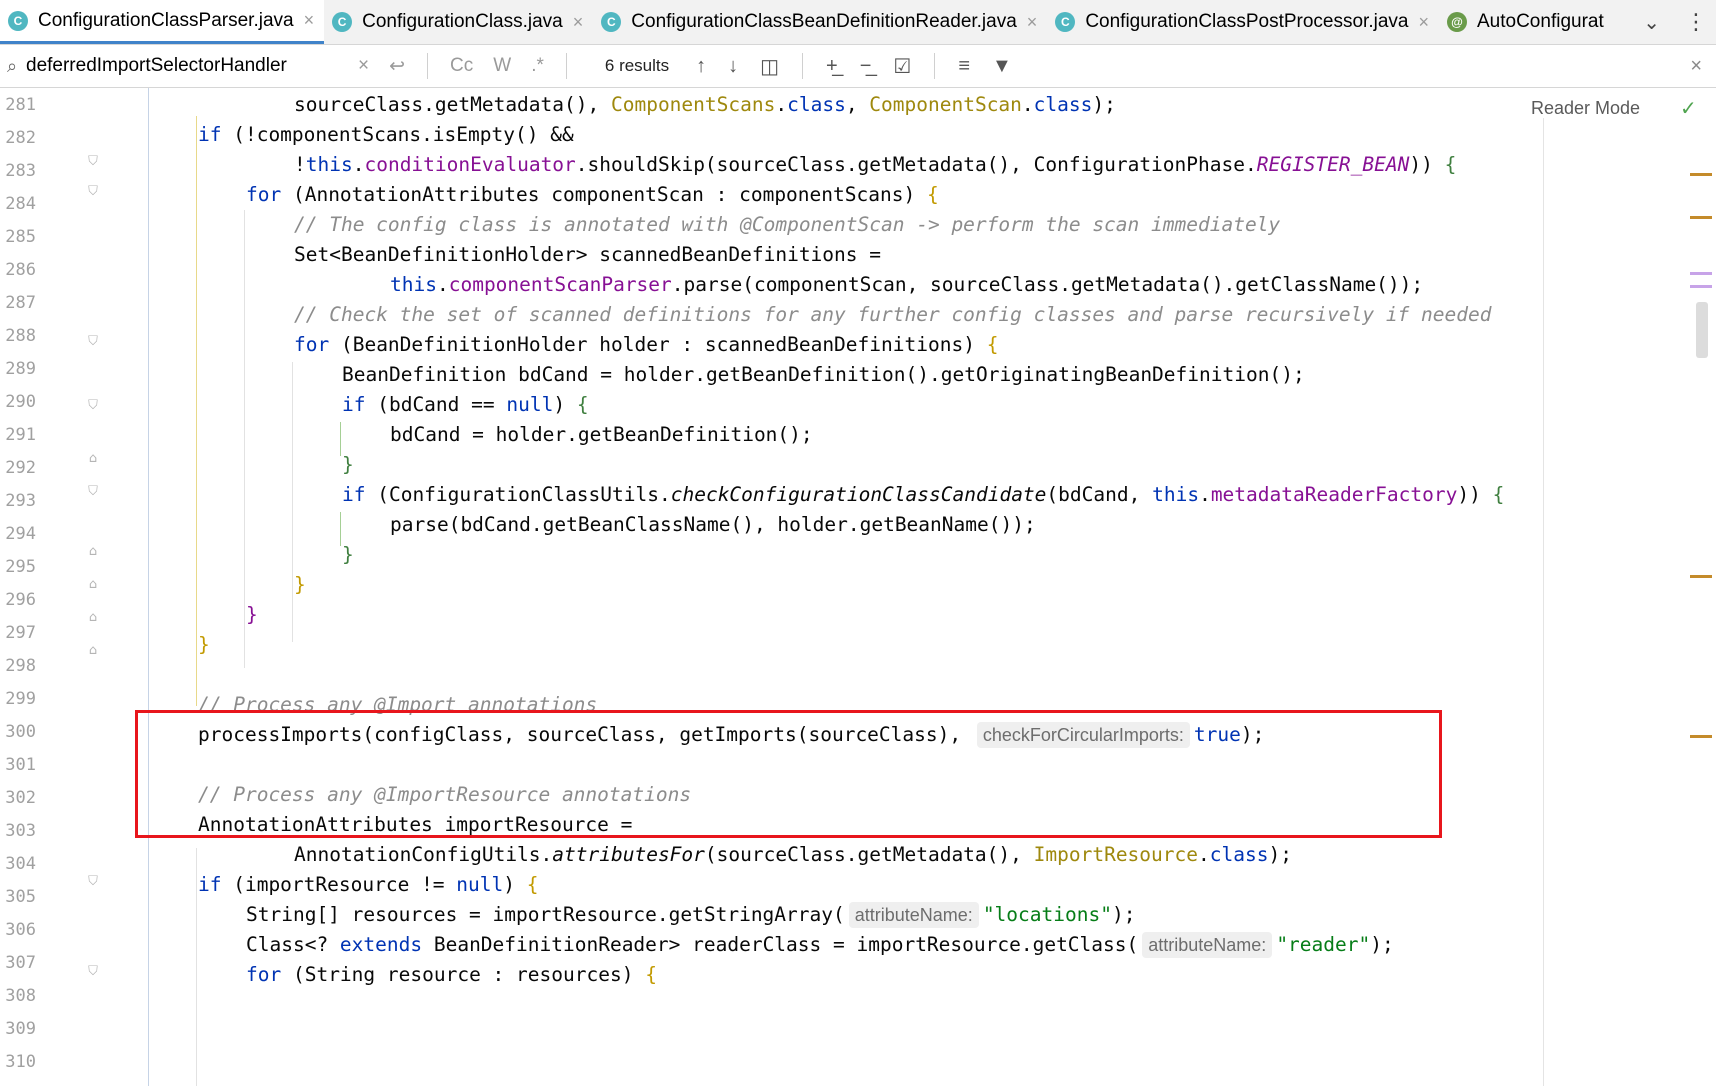 The height and width of the screenshot is (1086, 1716). I want to click on tab-configuration-class: C ConfigurationClass.java ×, so click(458, 22).